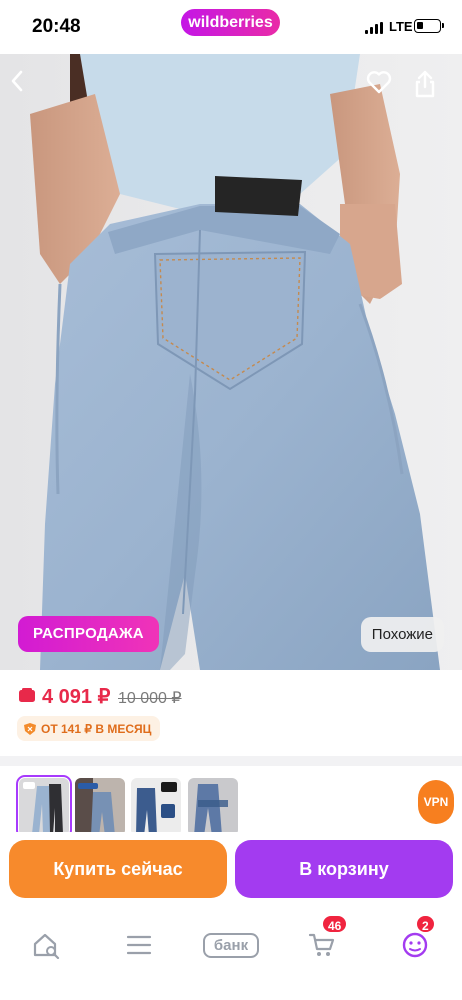 Image resolution: width=462 pixels, height=1000 pixels. I want to click on buy-now-button: Купить сейчас, so click(118, 869).